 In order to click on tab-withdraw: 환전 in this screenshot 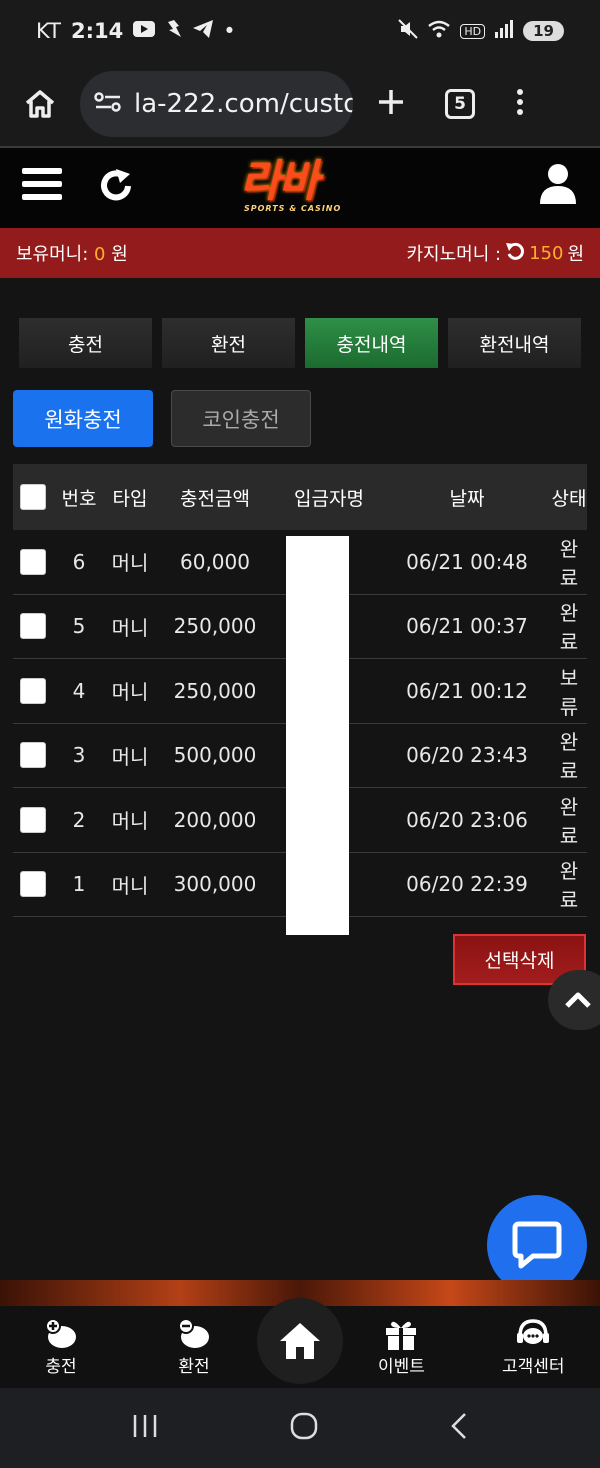, I will do `click(228, 343)`.